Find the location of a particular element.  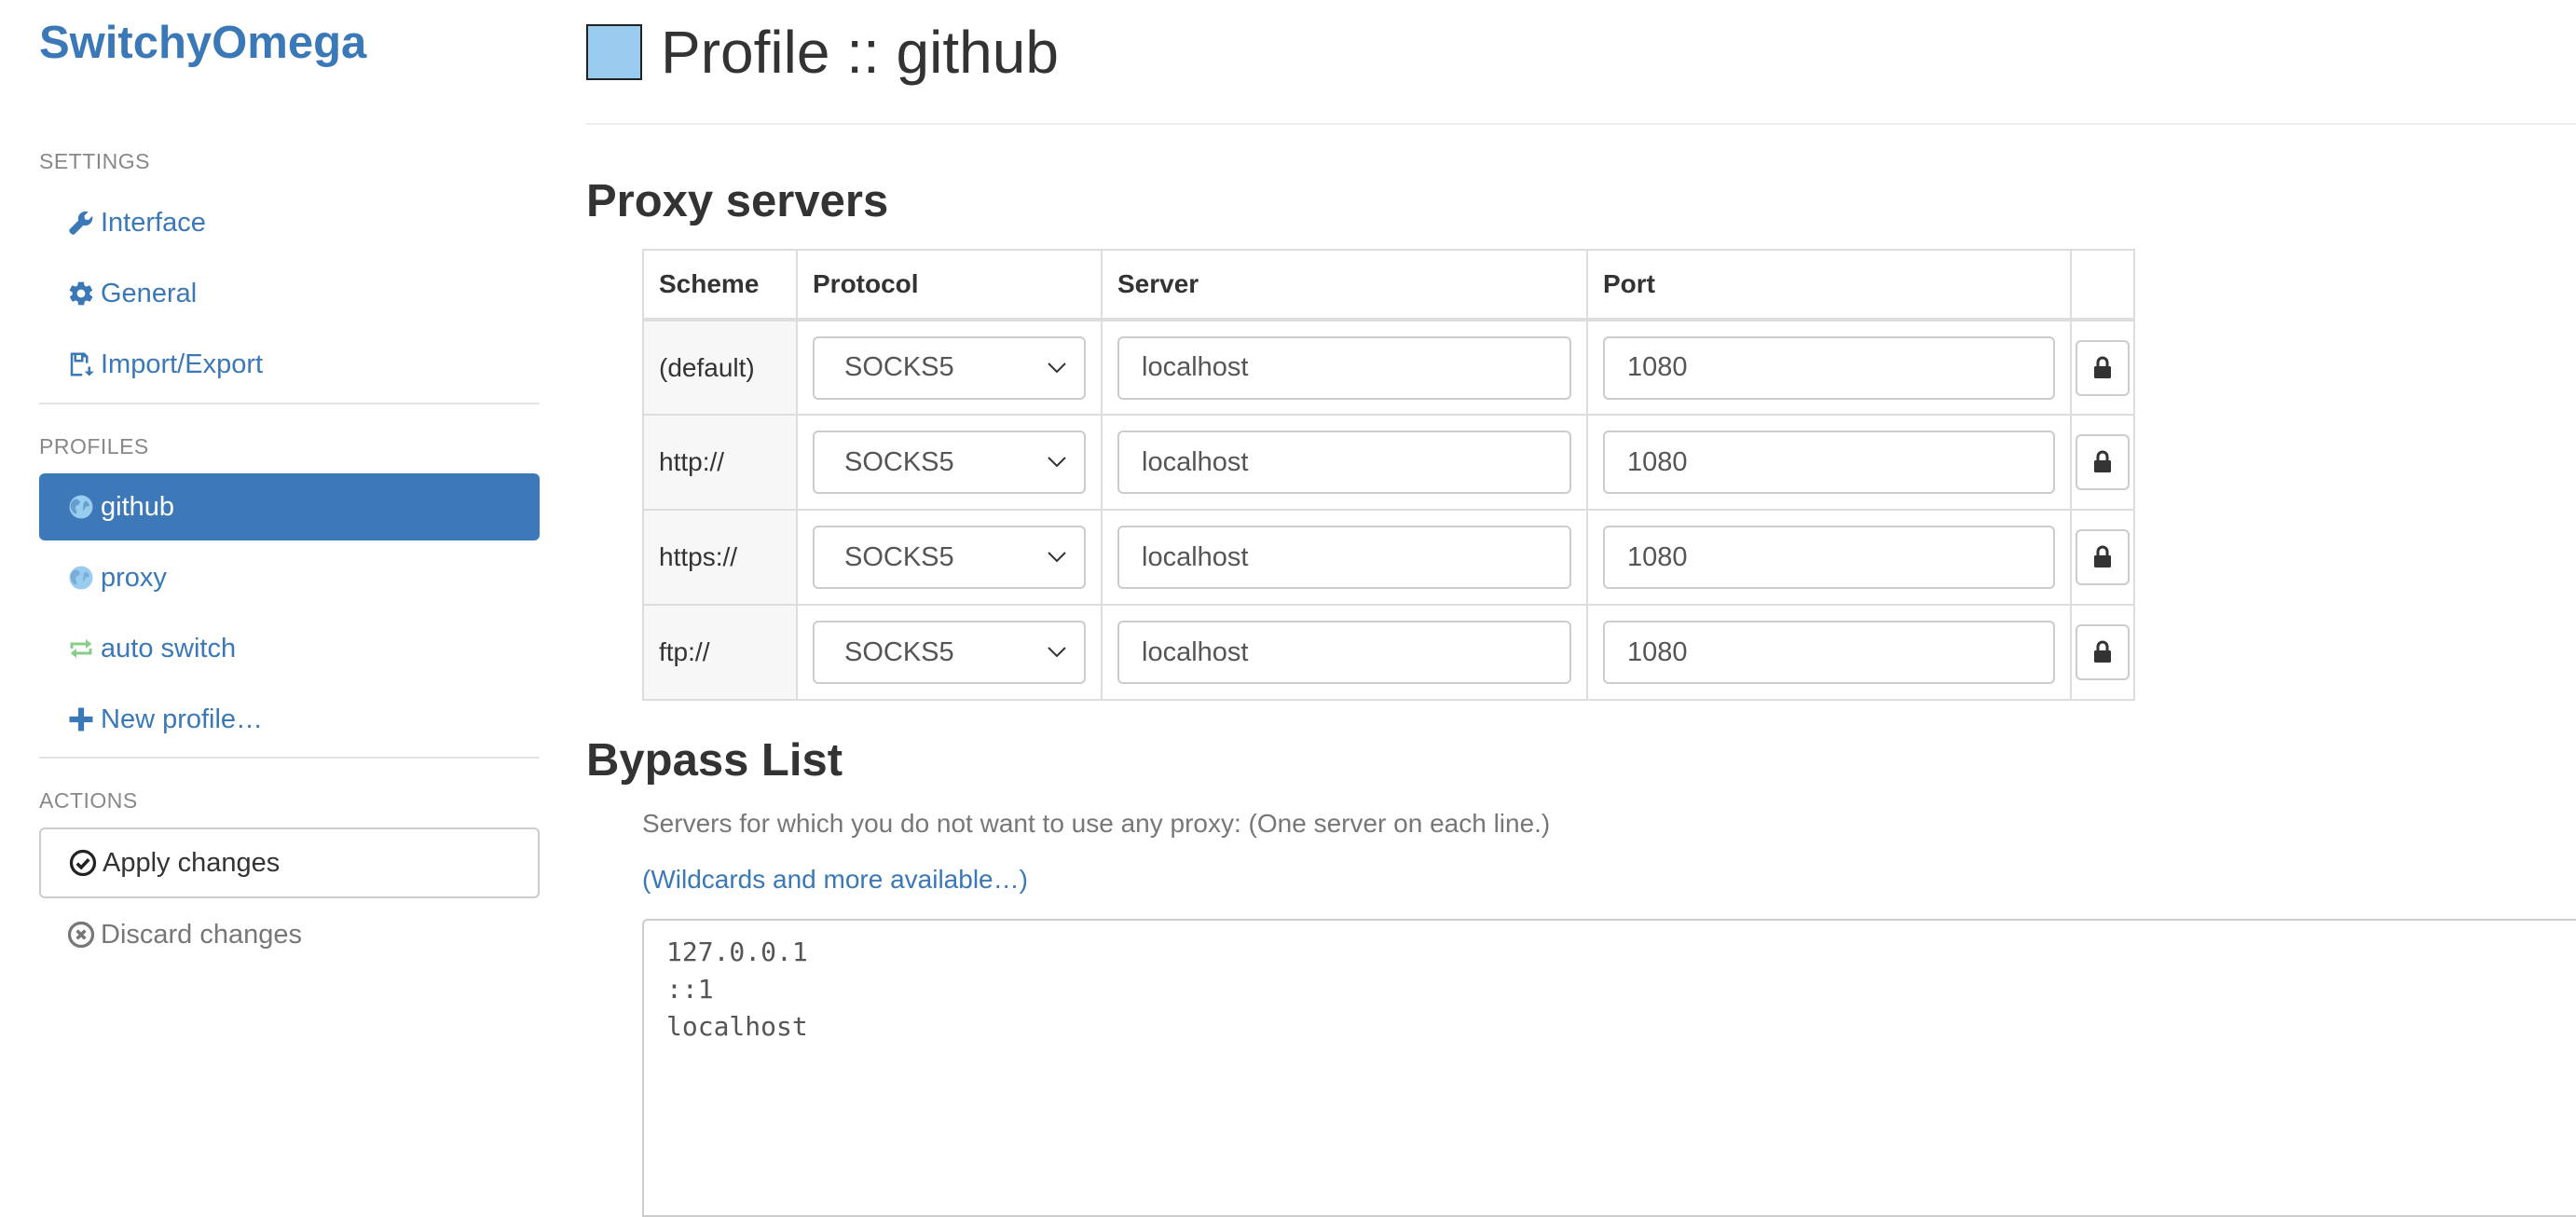

floppy-import-icon is located at coordinates (81, 364).